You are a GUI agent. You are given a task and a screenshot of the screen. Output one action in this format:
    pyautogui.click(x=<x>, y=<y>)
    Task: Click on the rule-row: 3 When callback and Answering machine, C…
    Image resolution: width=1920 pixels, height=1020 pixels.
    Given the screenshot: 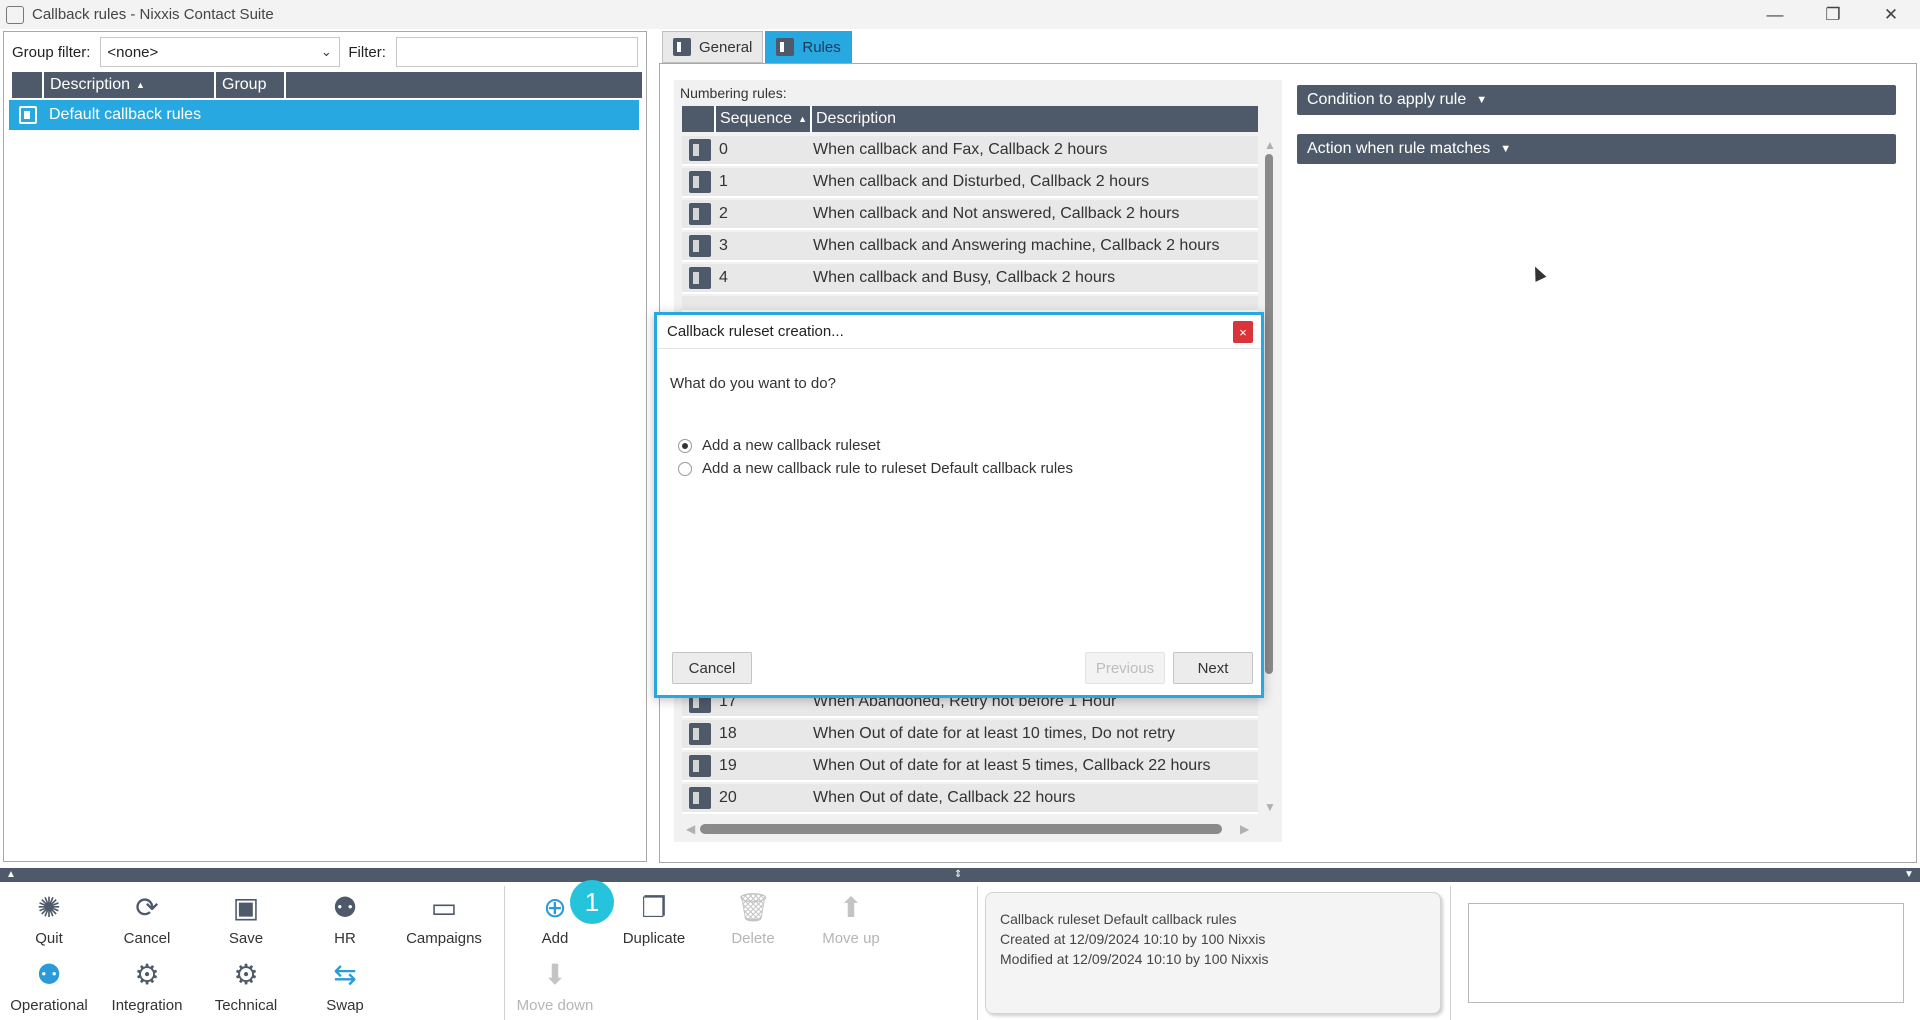 What is the action you would take?
    pyautogui.click(x=970, y=247)
    